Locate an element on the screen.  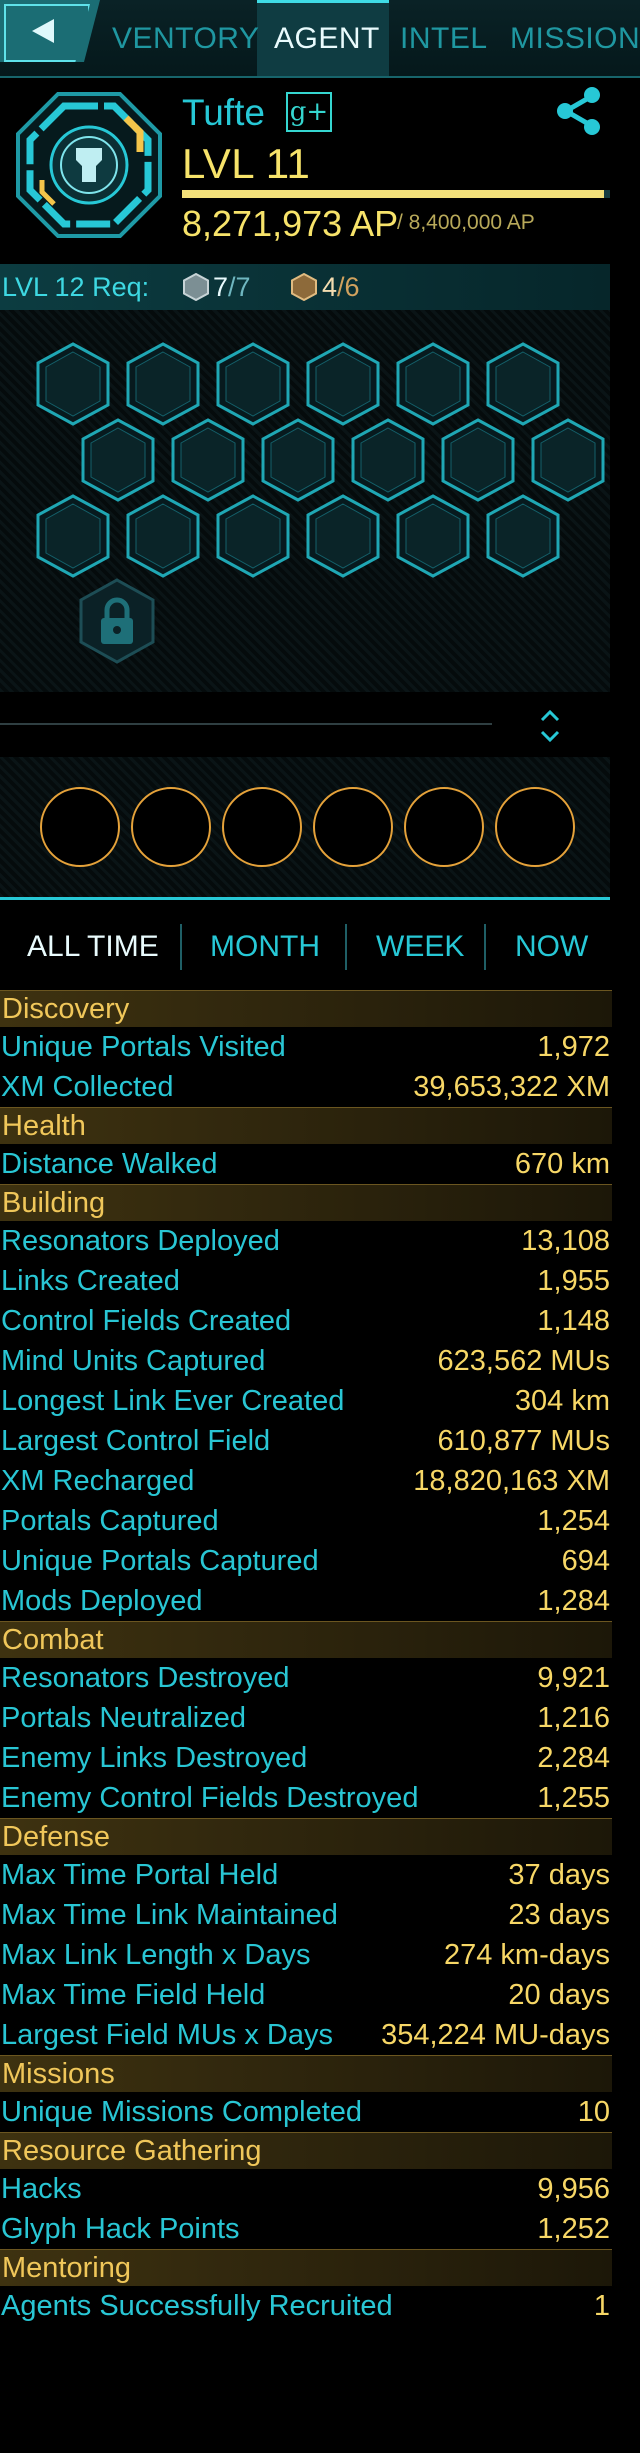
stat-label: XM Recharged is located at coordinates (98, 1481).